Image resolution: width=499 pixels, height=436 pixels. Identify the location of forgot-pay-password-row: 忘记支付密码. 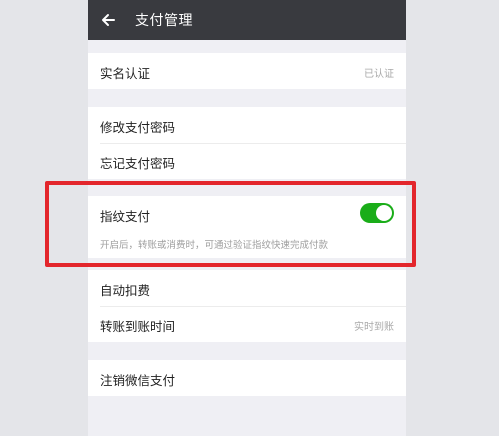
(247, 161).